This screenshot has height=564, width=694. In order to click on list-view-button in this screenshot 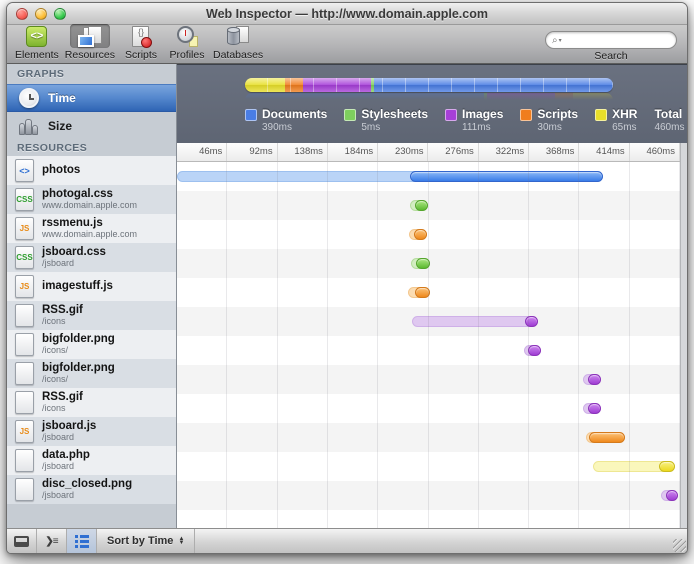, I will do `click(82, 541)`.